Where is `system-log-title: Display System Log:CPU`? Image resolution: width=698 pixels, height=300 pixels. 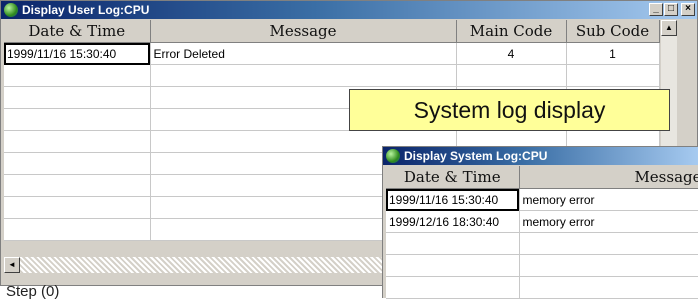 system-log-title: Display System Log:CPU is located at coordinates (476, 156).